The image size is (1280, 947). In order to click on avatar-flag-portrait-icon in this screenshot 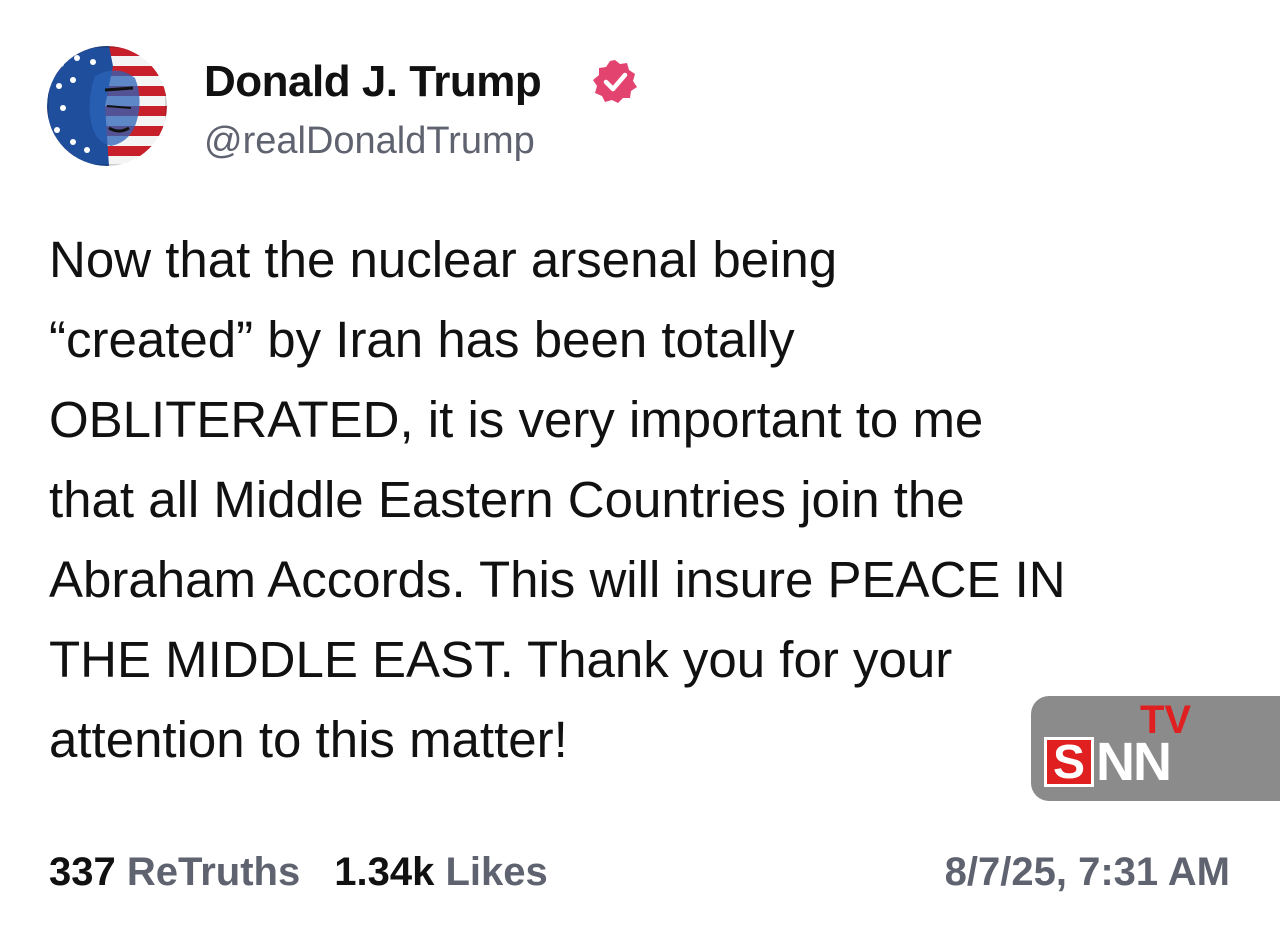, I will do `click(107, 106)`.